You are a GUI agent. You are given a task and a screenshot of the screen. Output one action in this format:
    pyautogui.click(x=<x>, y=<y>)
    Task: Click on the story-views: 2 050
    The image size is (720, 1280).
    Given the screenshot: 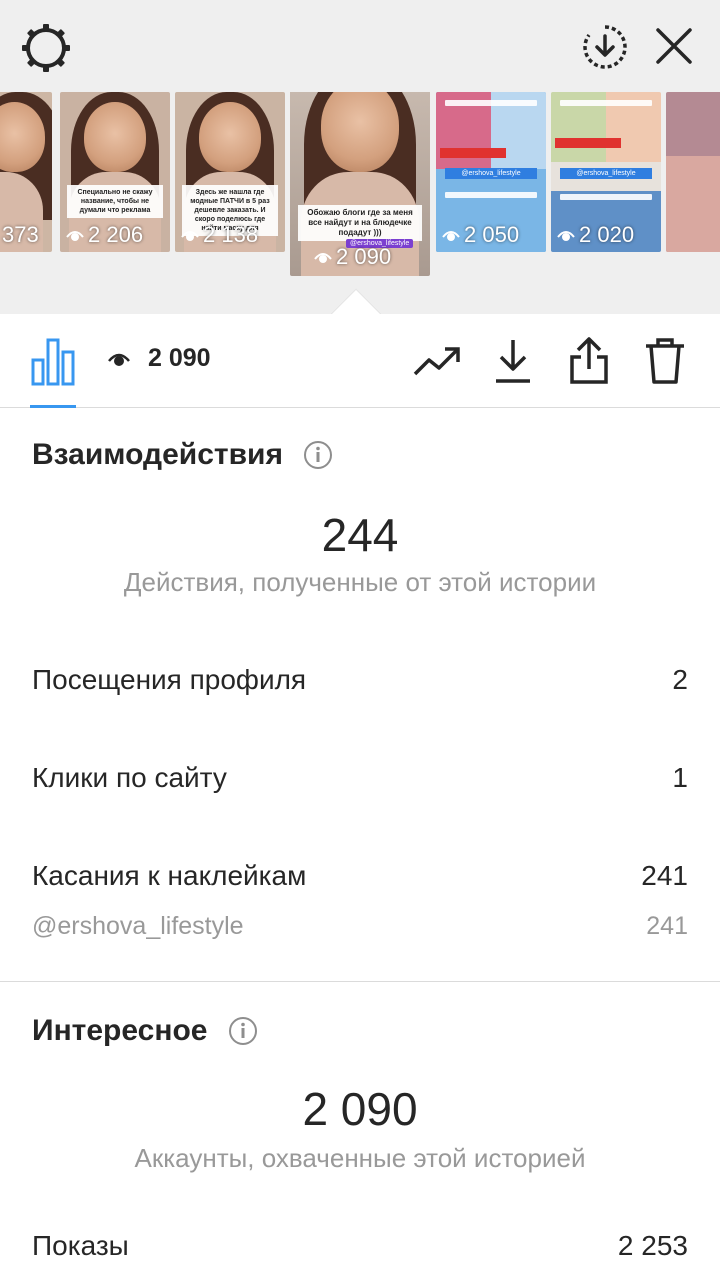 What is the action you would take?
    pyautogui.click(x=492, y=234)
    